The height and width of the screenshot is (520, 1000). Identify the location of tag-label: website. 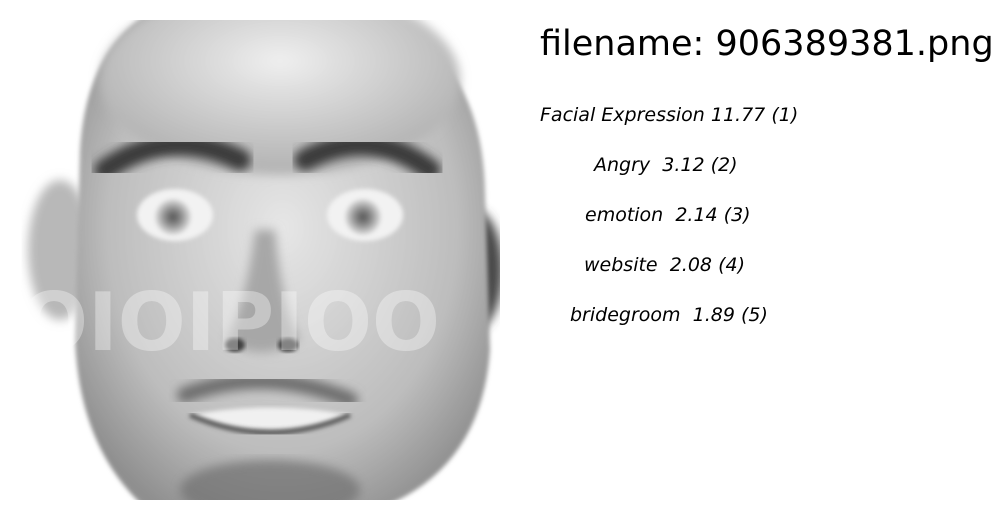
(621, 265).